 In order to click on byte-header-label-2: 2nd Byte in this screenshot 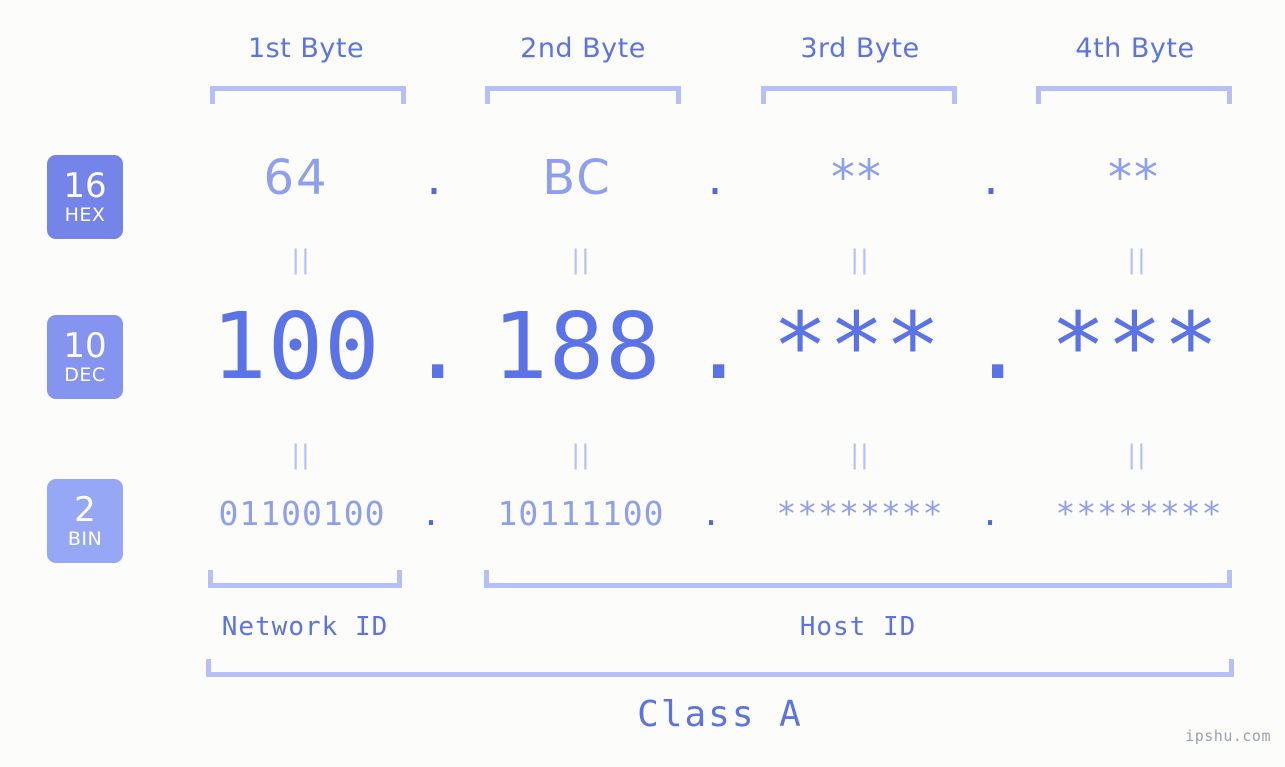, I will do `click(583, 48)`.